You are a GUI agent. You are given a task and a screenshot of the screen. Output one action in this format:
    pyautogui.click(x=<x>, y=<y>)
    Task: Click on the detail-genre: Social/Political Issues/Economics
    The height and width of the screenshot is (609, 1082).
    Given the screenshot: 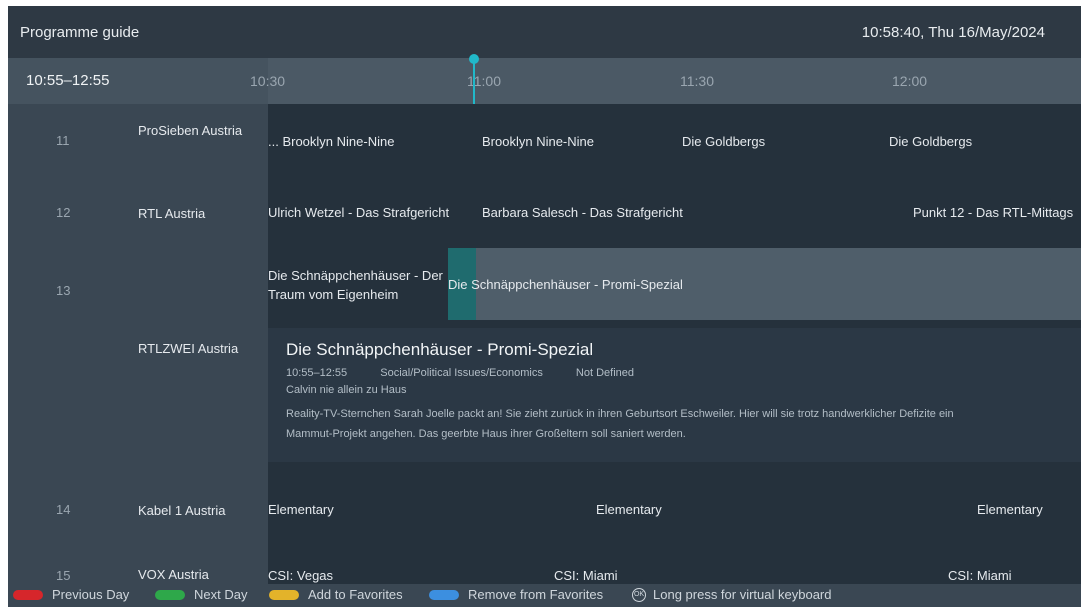 What is the action you would take?
    pyautogui.click(x=461, y=373)
    